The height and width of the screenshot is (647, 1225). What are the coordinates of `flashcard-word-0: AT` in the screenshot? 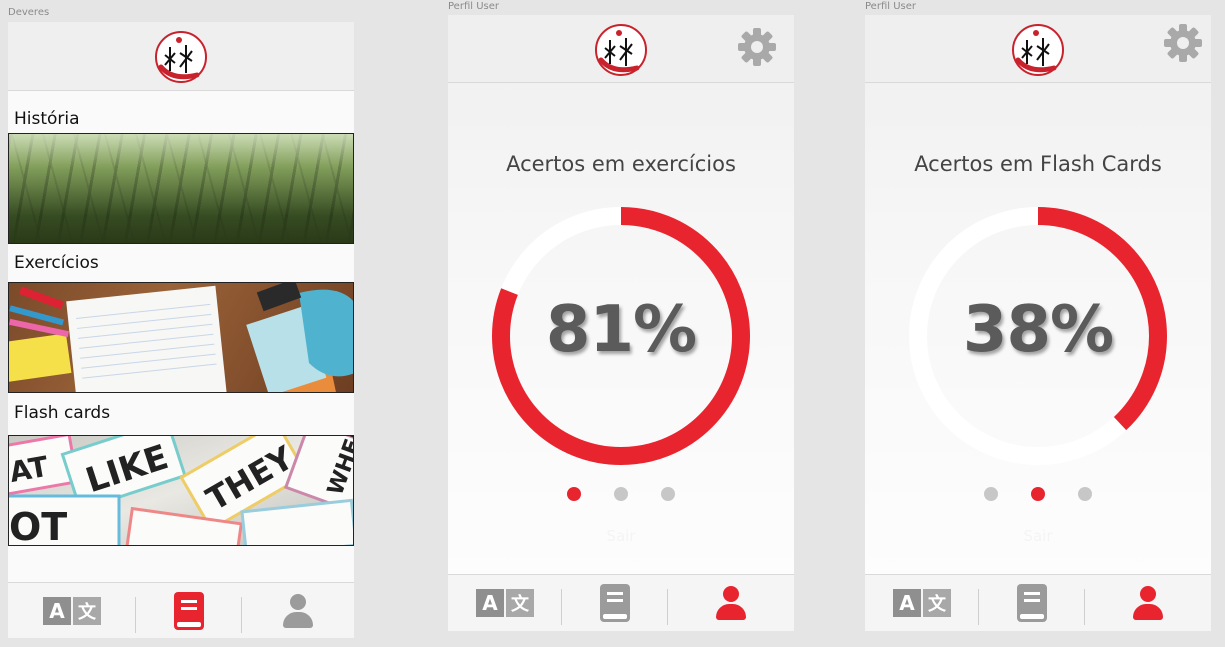 It's located at (30, 469).